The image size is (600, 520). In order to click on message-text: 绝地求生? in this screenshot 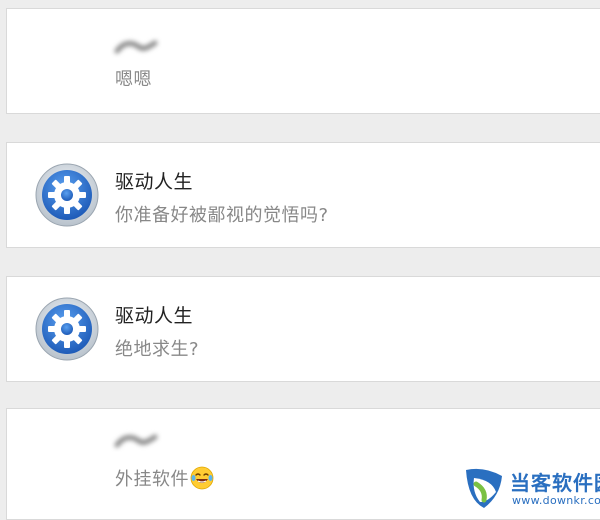, I will do `click(157, 349)`.